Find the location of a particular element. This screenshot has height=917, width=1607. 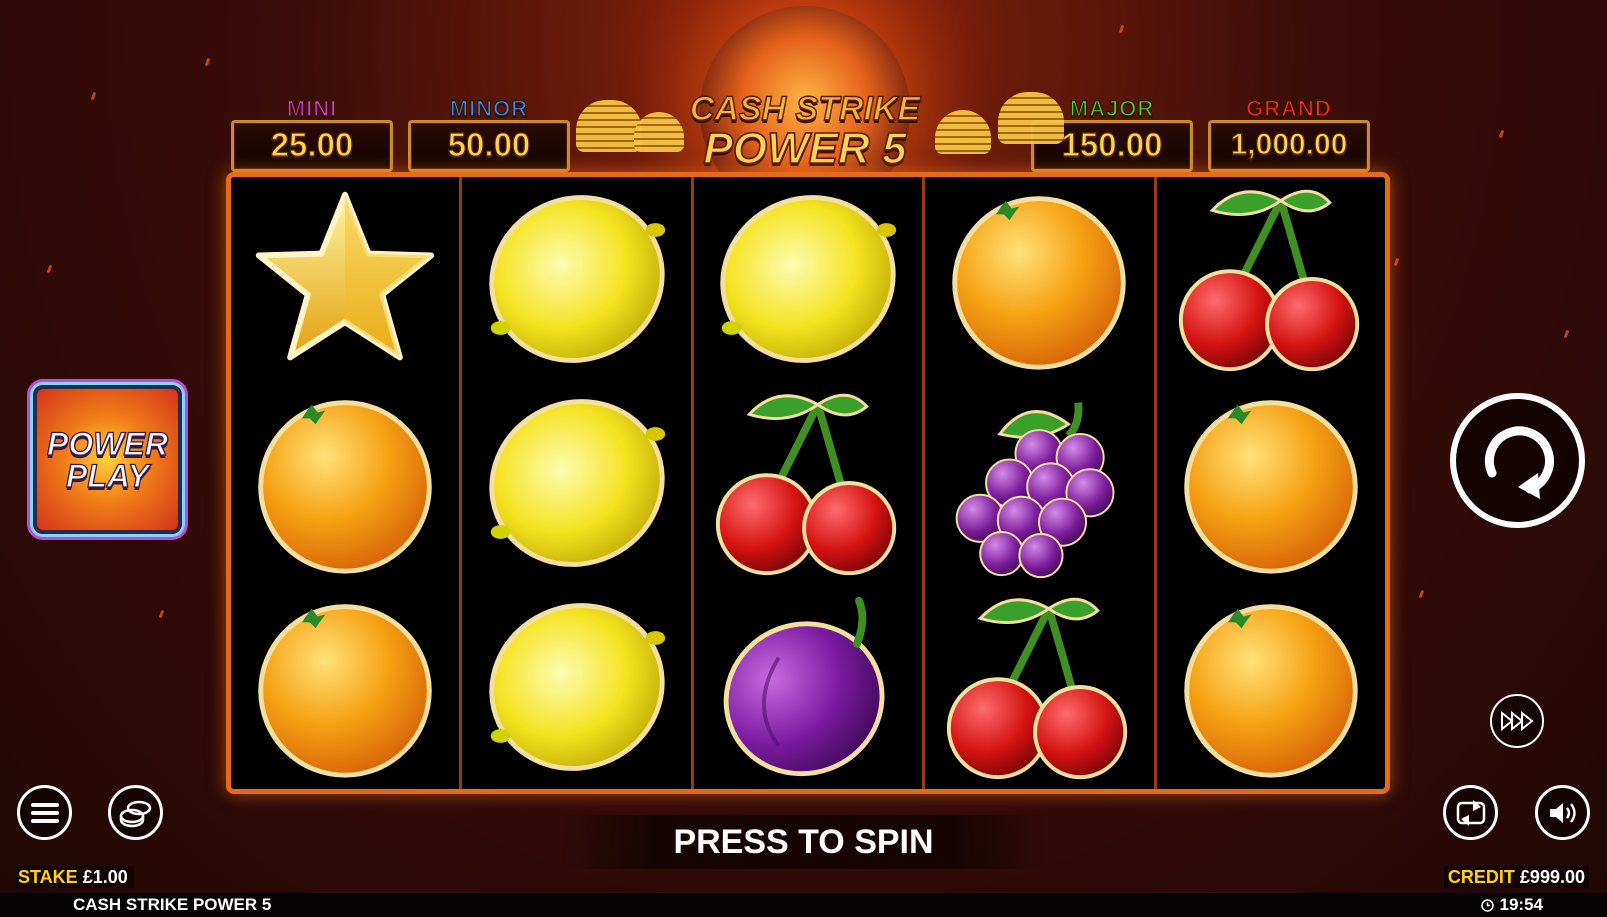

jackpot-grand-label: GRAND is located at coordinates (1288, 108).